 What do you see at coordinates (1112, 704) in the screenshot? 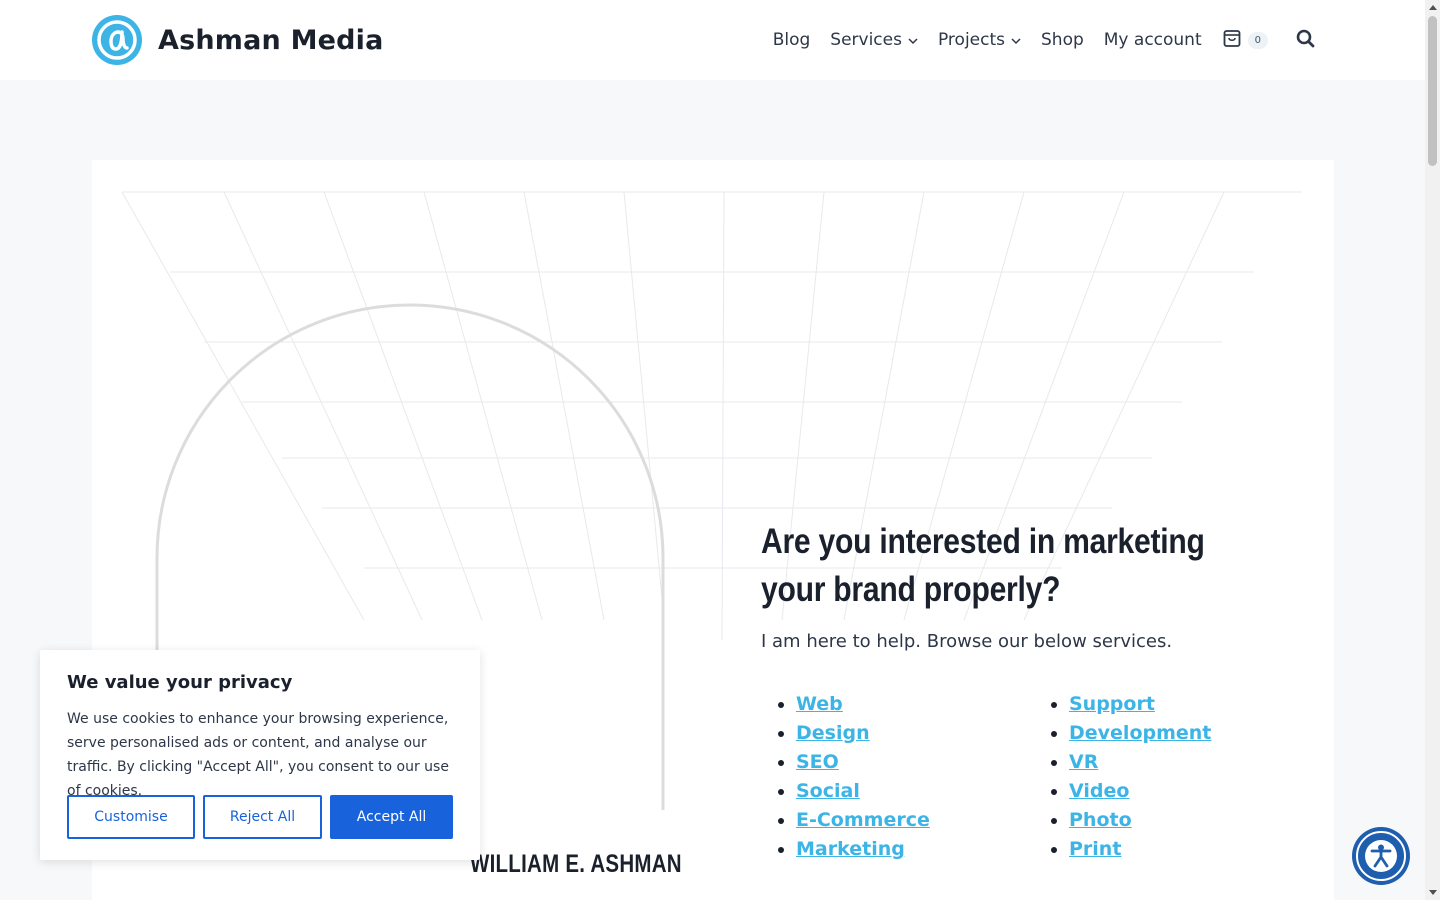
I see `service-link-support: Support` at bounding box center [1112, 704].